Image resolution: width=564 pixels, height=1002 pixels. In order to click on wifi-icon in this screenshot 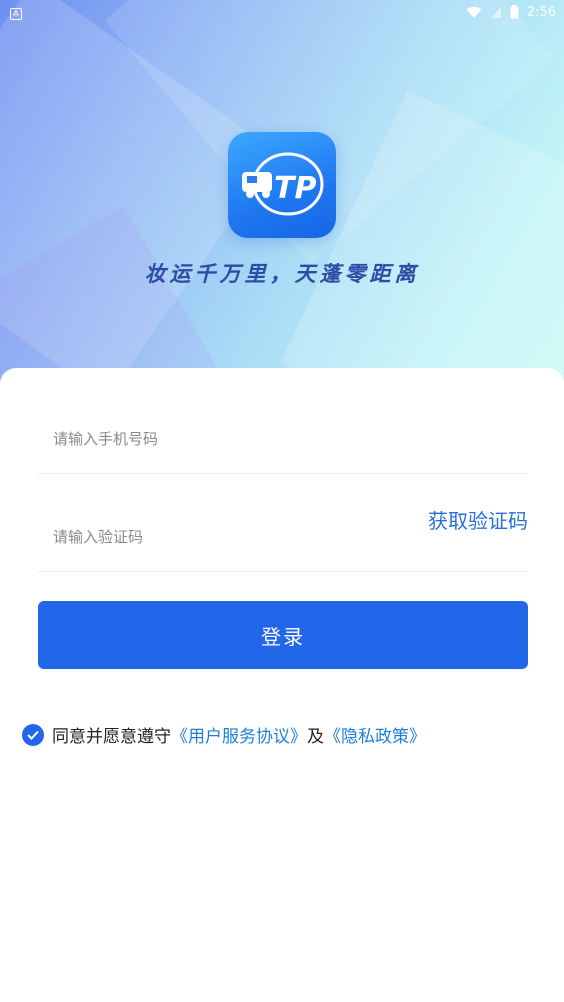, I will do `click(474, 12)`.